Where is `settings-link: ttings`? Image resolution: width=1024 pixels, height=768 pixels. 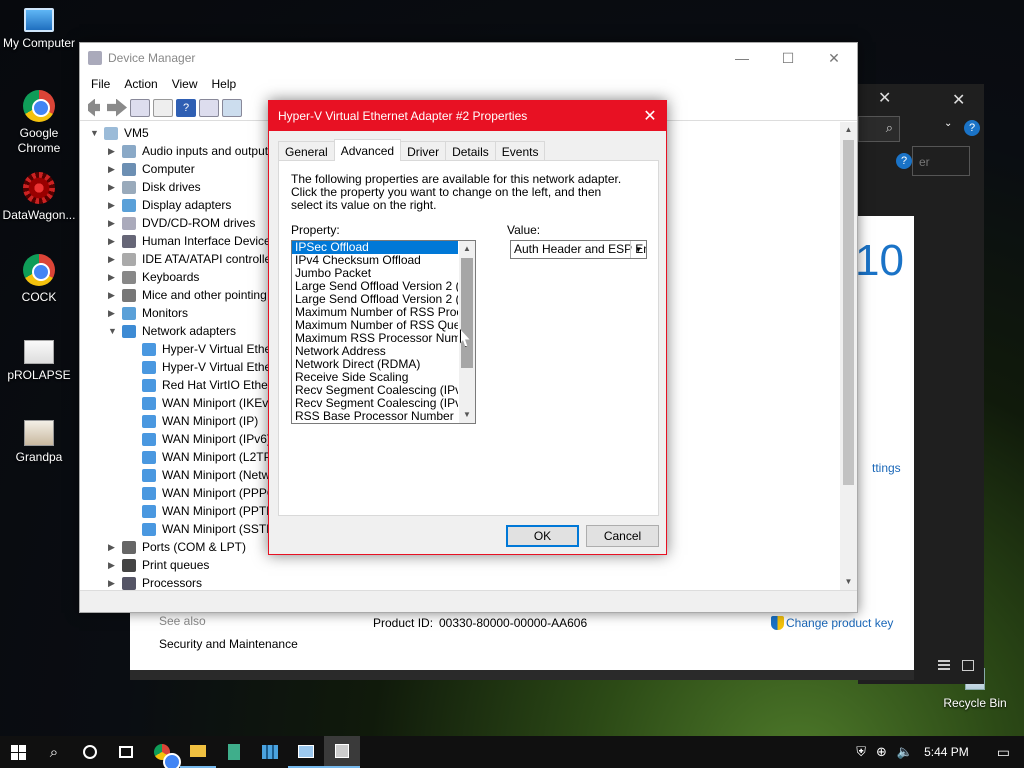
settings-link: ttings is located at coordinates (886, 468).